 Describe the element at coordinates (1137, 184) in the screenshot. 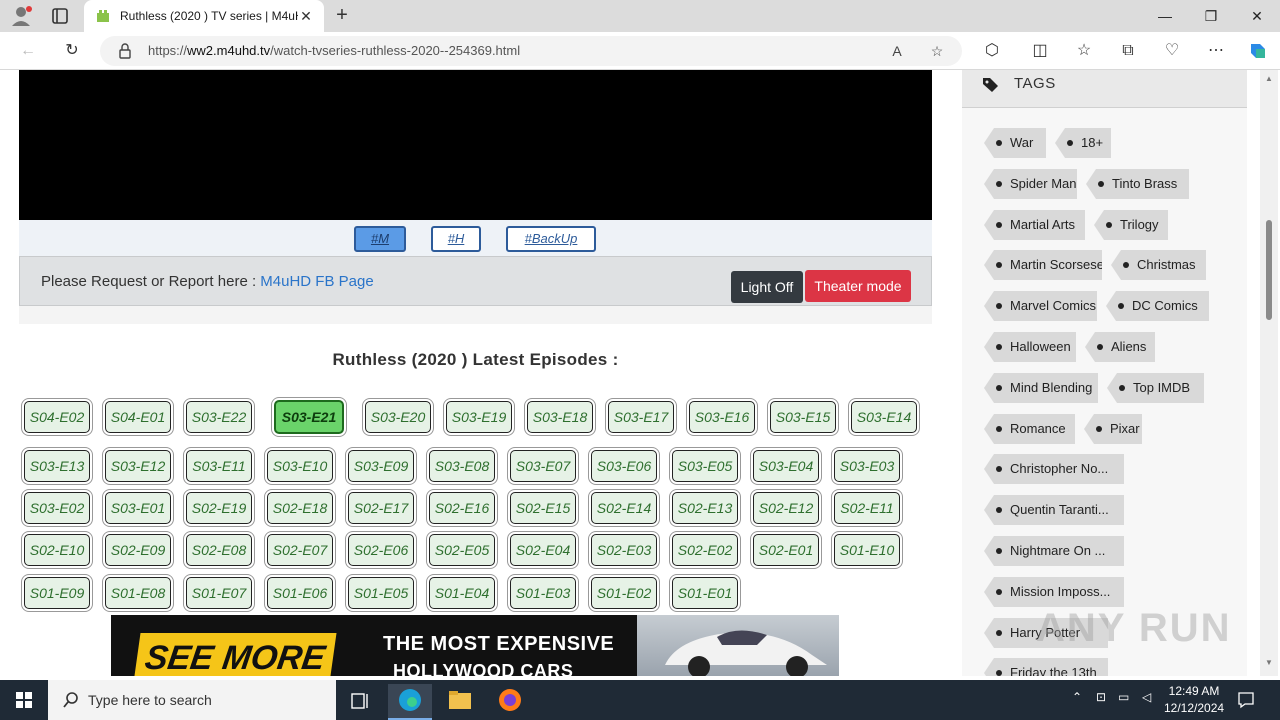

I see `tag-link: Tinto Brass` at that location.